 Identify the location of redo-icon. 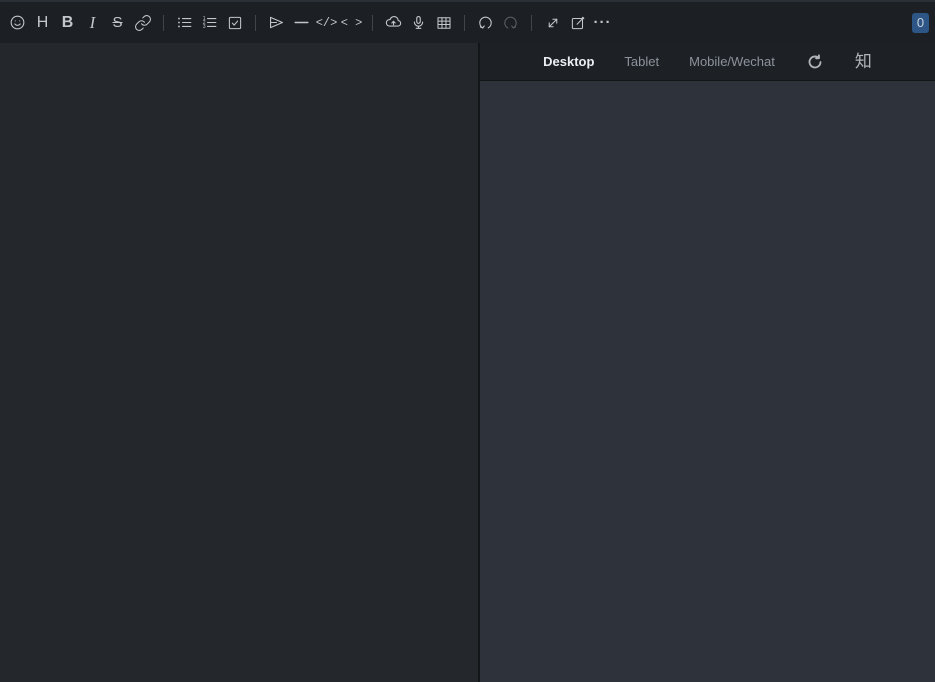
(510, 22).